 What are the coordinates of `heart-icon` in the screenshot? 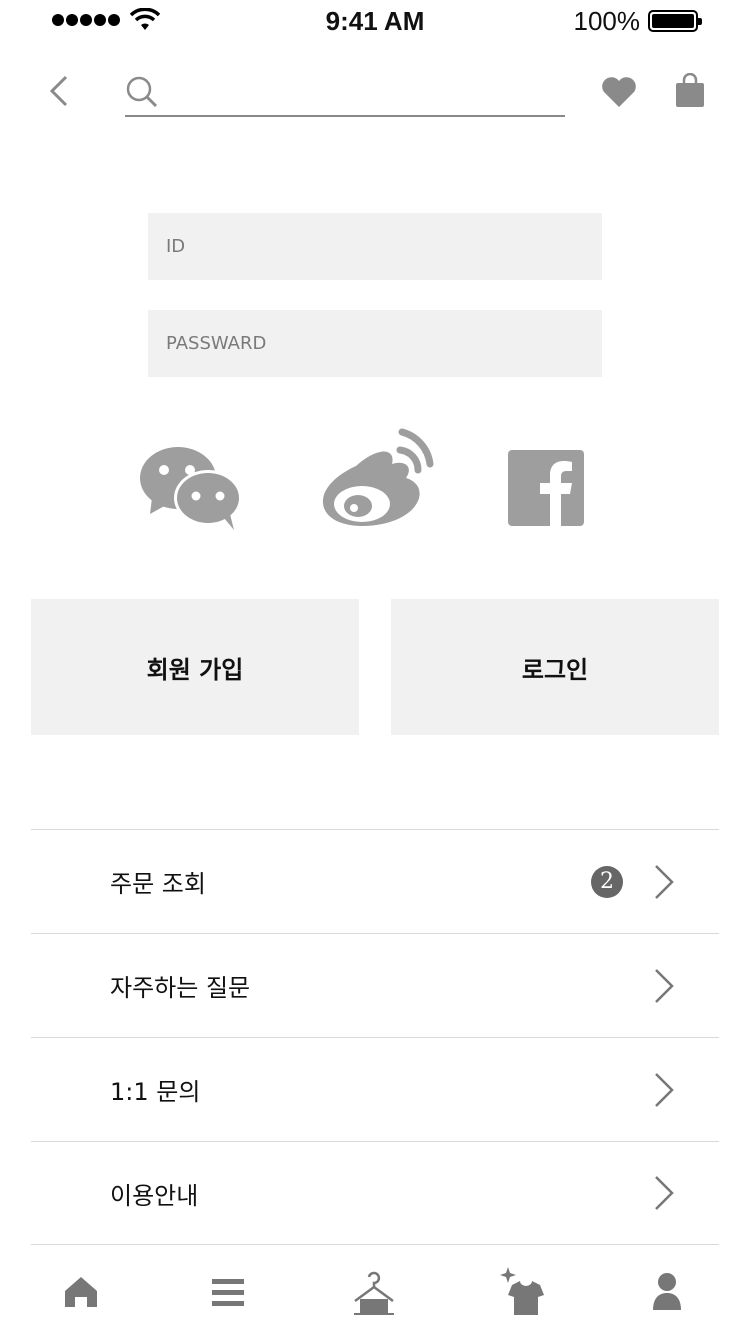 It's located at (619, 92).